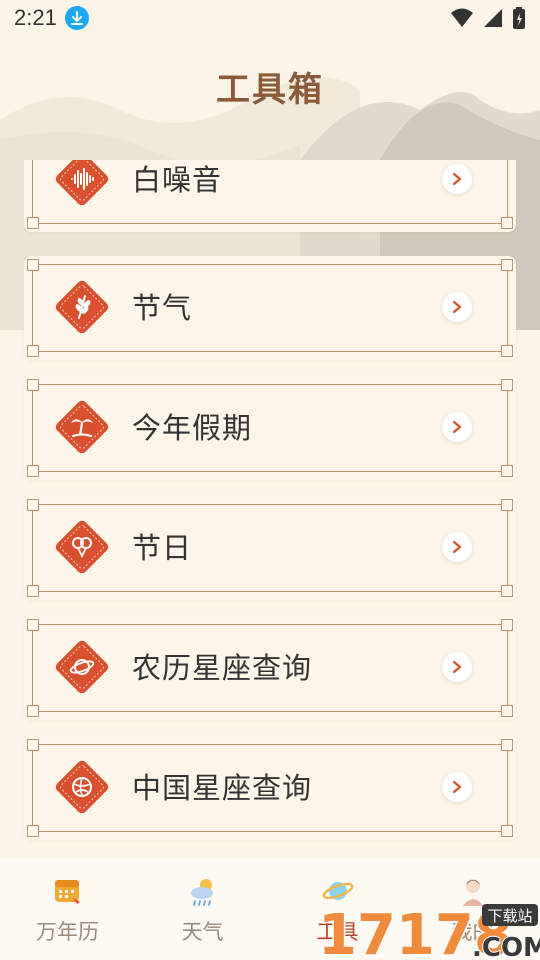 The image size is (540, 960). I want to click on nav-item-weather: 天气, so click(202, 909).